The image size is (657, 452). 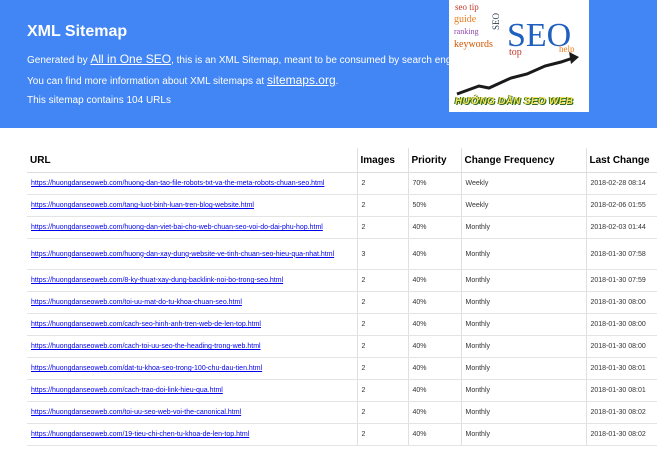 I want to click on page-title: XML Sitemap, so click(x=77, y=31).